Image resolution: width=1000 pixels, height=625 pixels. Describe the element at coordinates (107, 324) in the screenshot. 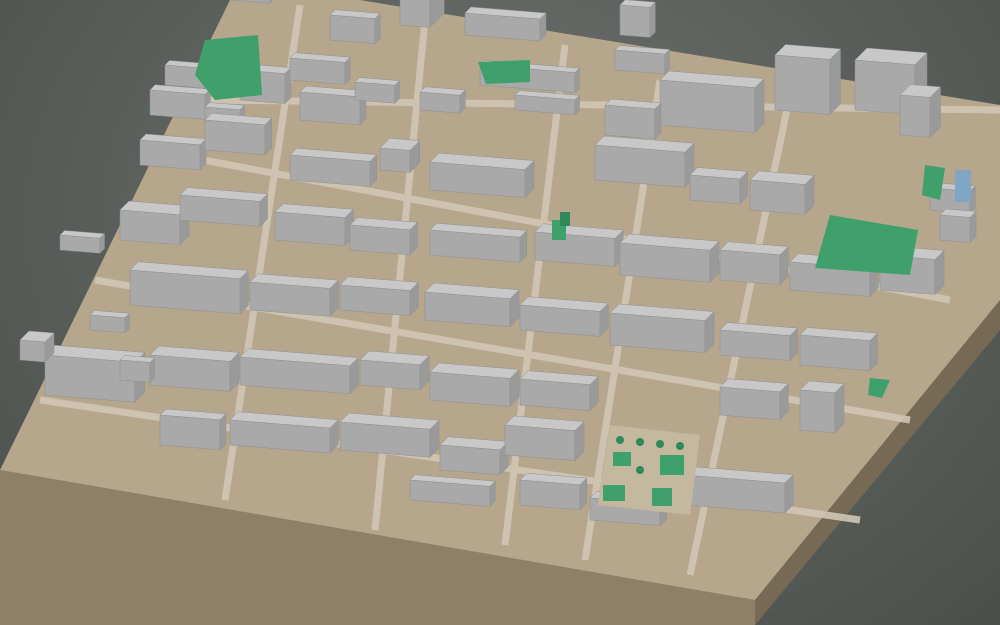

I see `building-68-front` at that location.